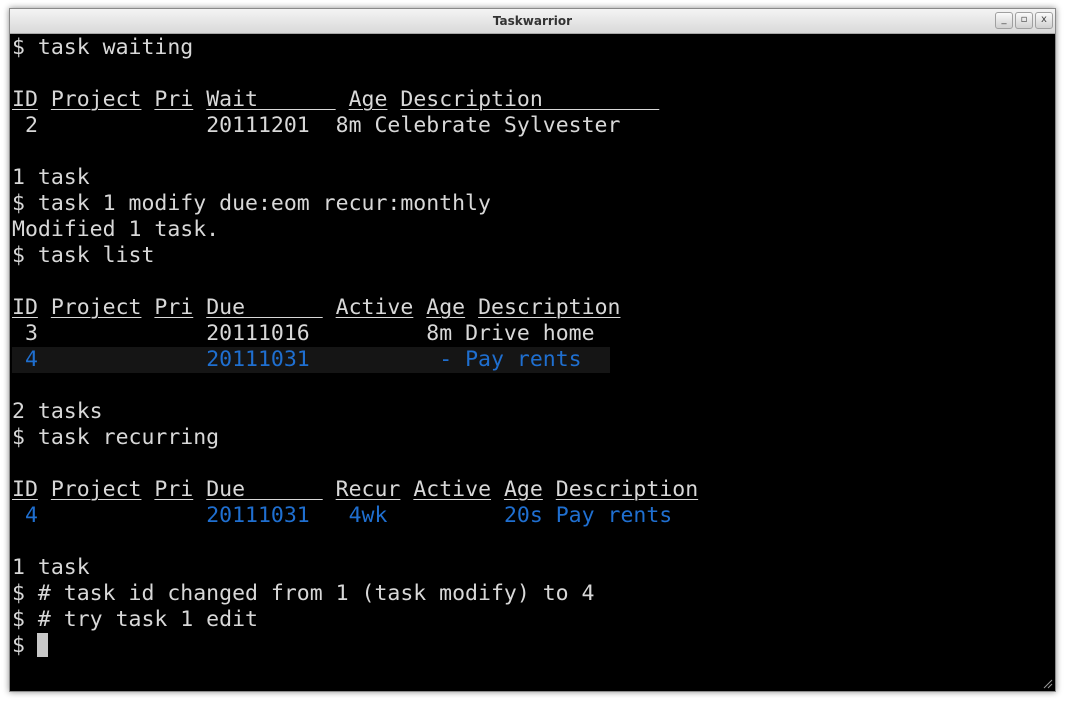  Describe the element at coordinates (57, 411) in the screenshot. I see `task-count: 2 tasks` at that location.